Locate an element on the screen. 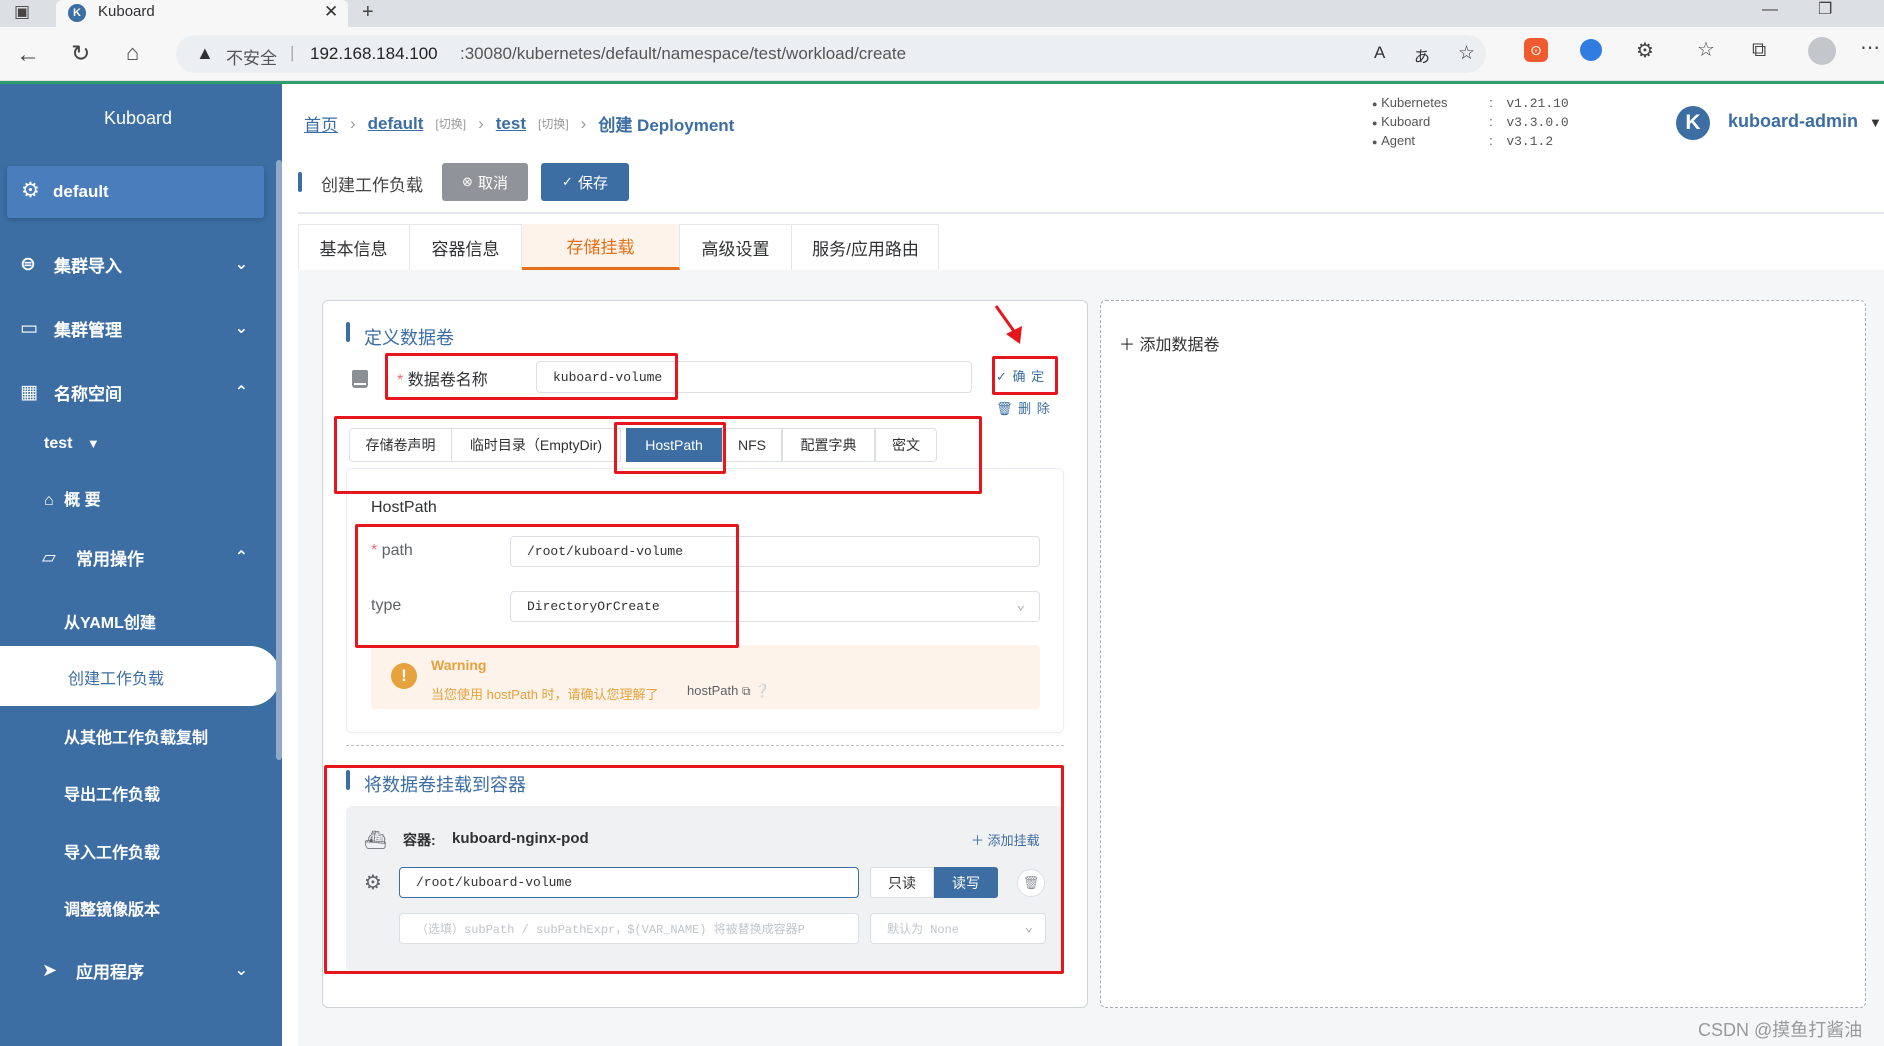 This screenshot has width=1884, height=1046. reload-icon: ↻ is located at coordinates (80, 53).